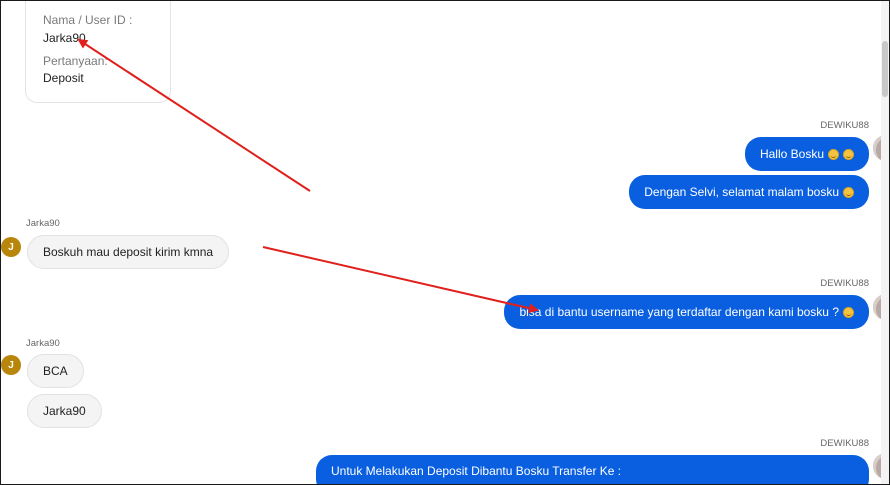  What do you see at coordinates (63, 78) in the screenshot?
I see `question-value: Deposit` at bounding box center [63, 78].